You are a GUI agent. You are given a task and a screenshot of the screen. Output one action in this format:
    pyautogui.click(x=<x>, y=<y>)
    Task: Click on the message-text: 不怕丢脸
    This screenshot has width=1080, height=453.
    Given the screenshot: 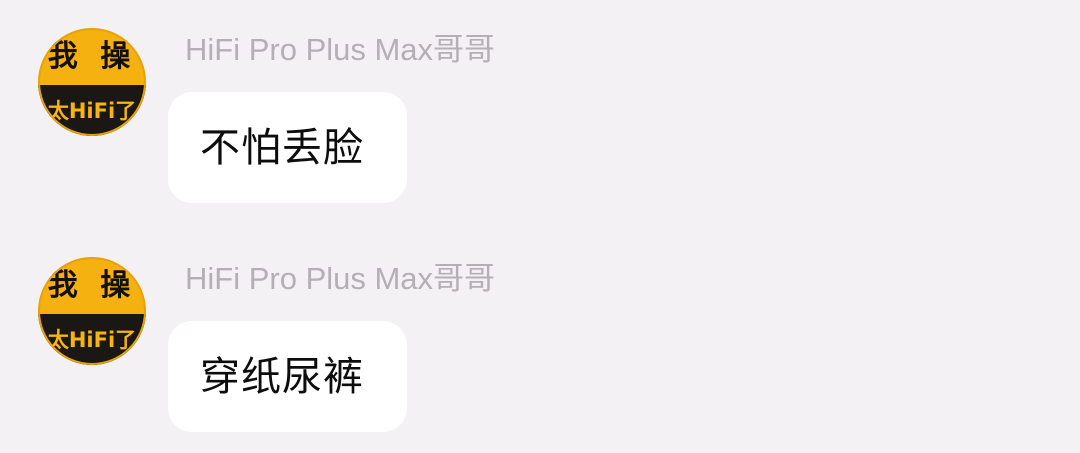 What is the action you would take?
    pyautogui.click(x=282, y=148)
    